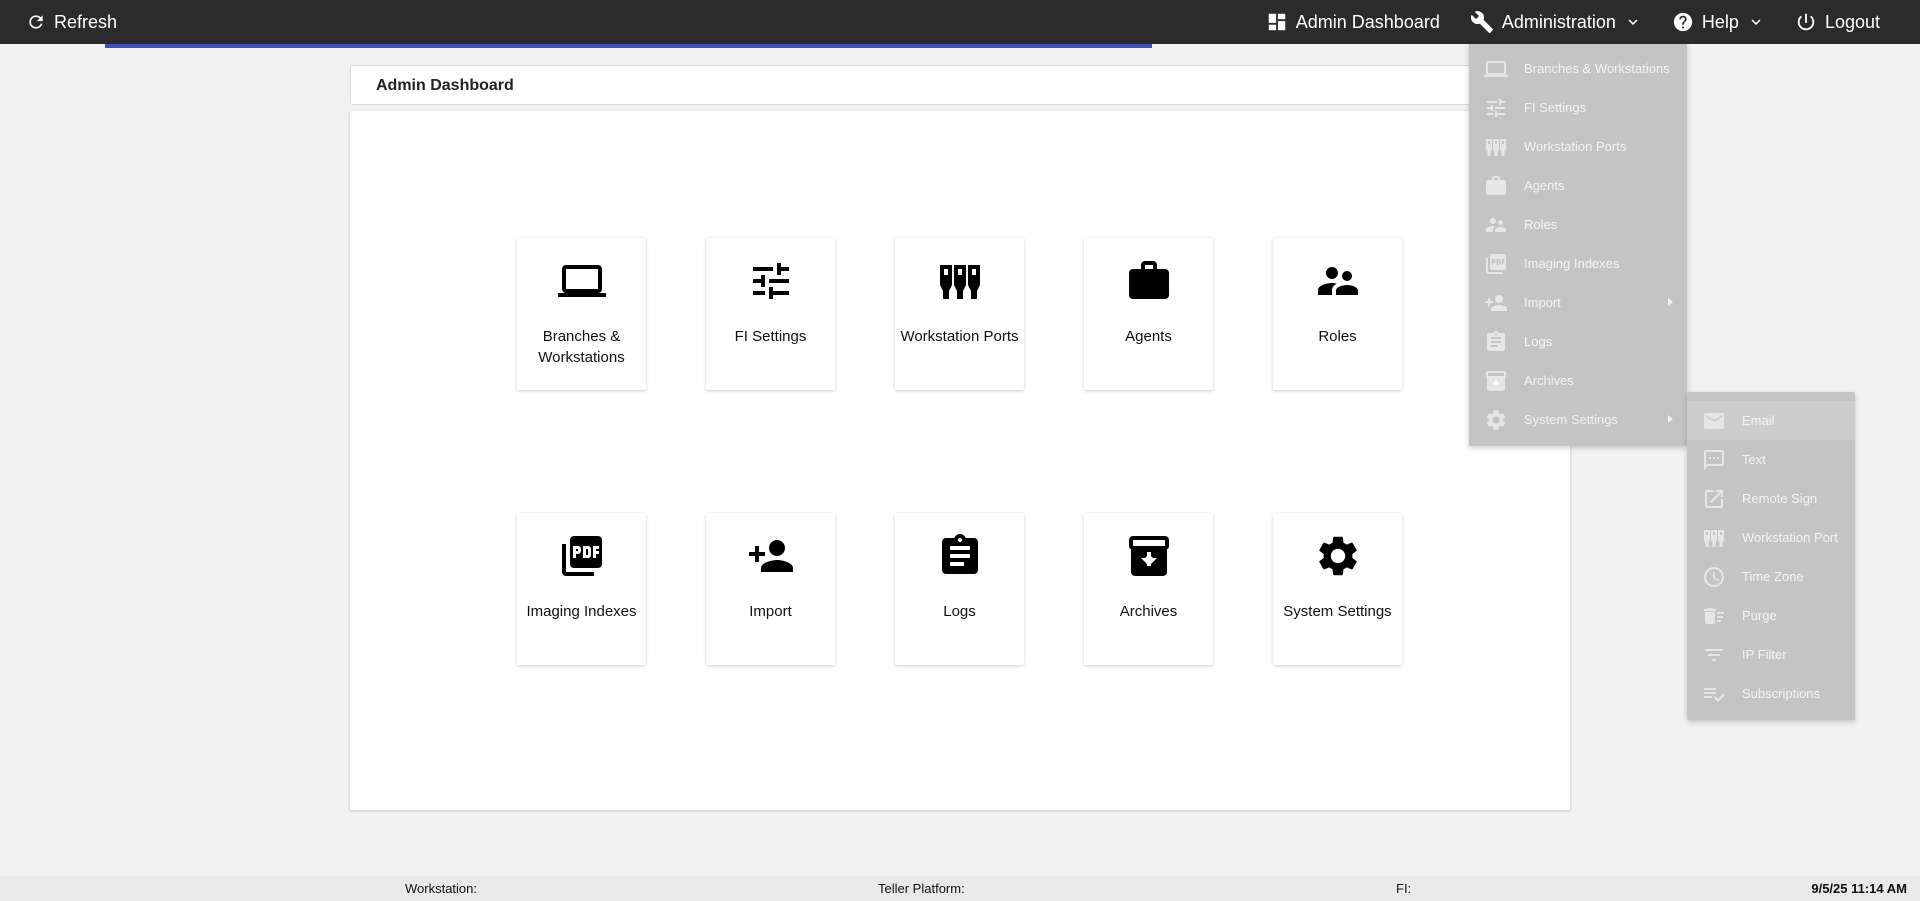 This screenshot has height=901, width=1920. Describe the element at coordinates (1781, 693) in the screenshot. I see `menu-item-label: Subscriptions` at that location.